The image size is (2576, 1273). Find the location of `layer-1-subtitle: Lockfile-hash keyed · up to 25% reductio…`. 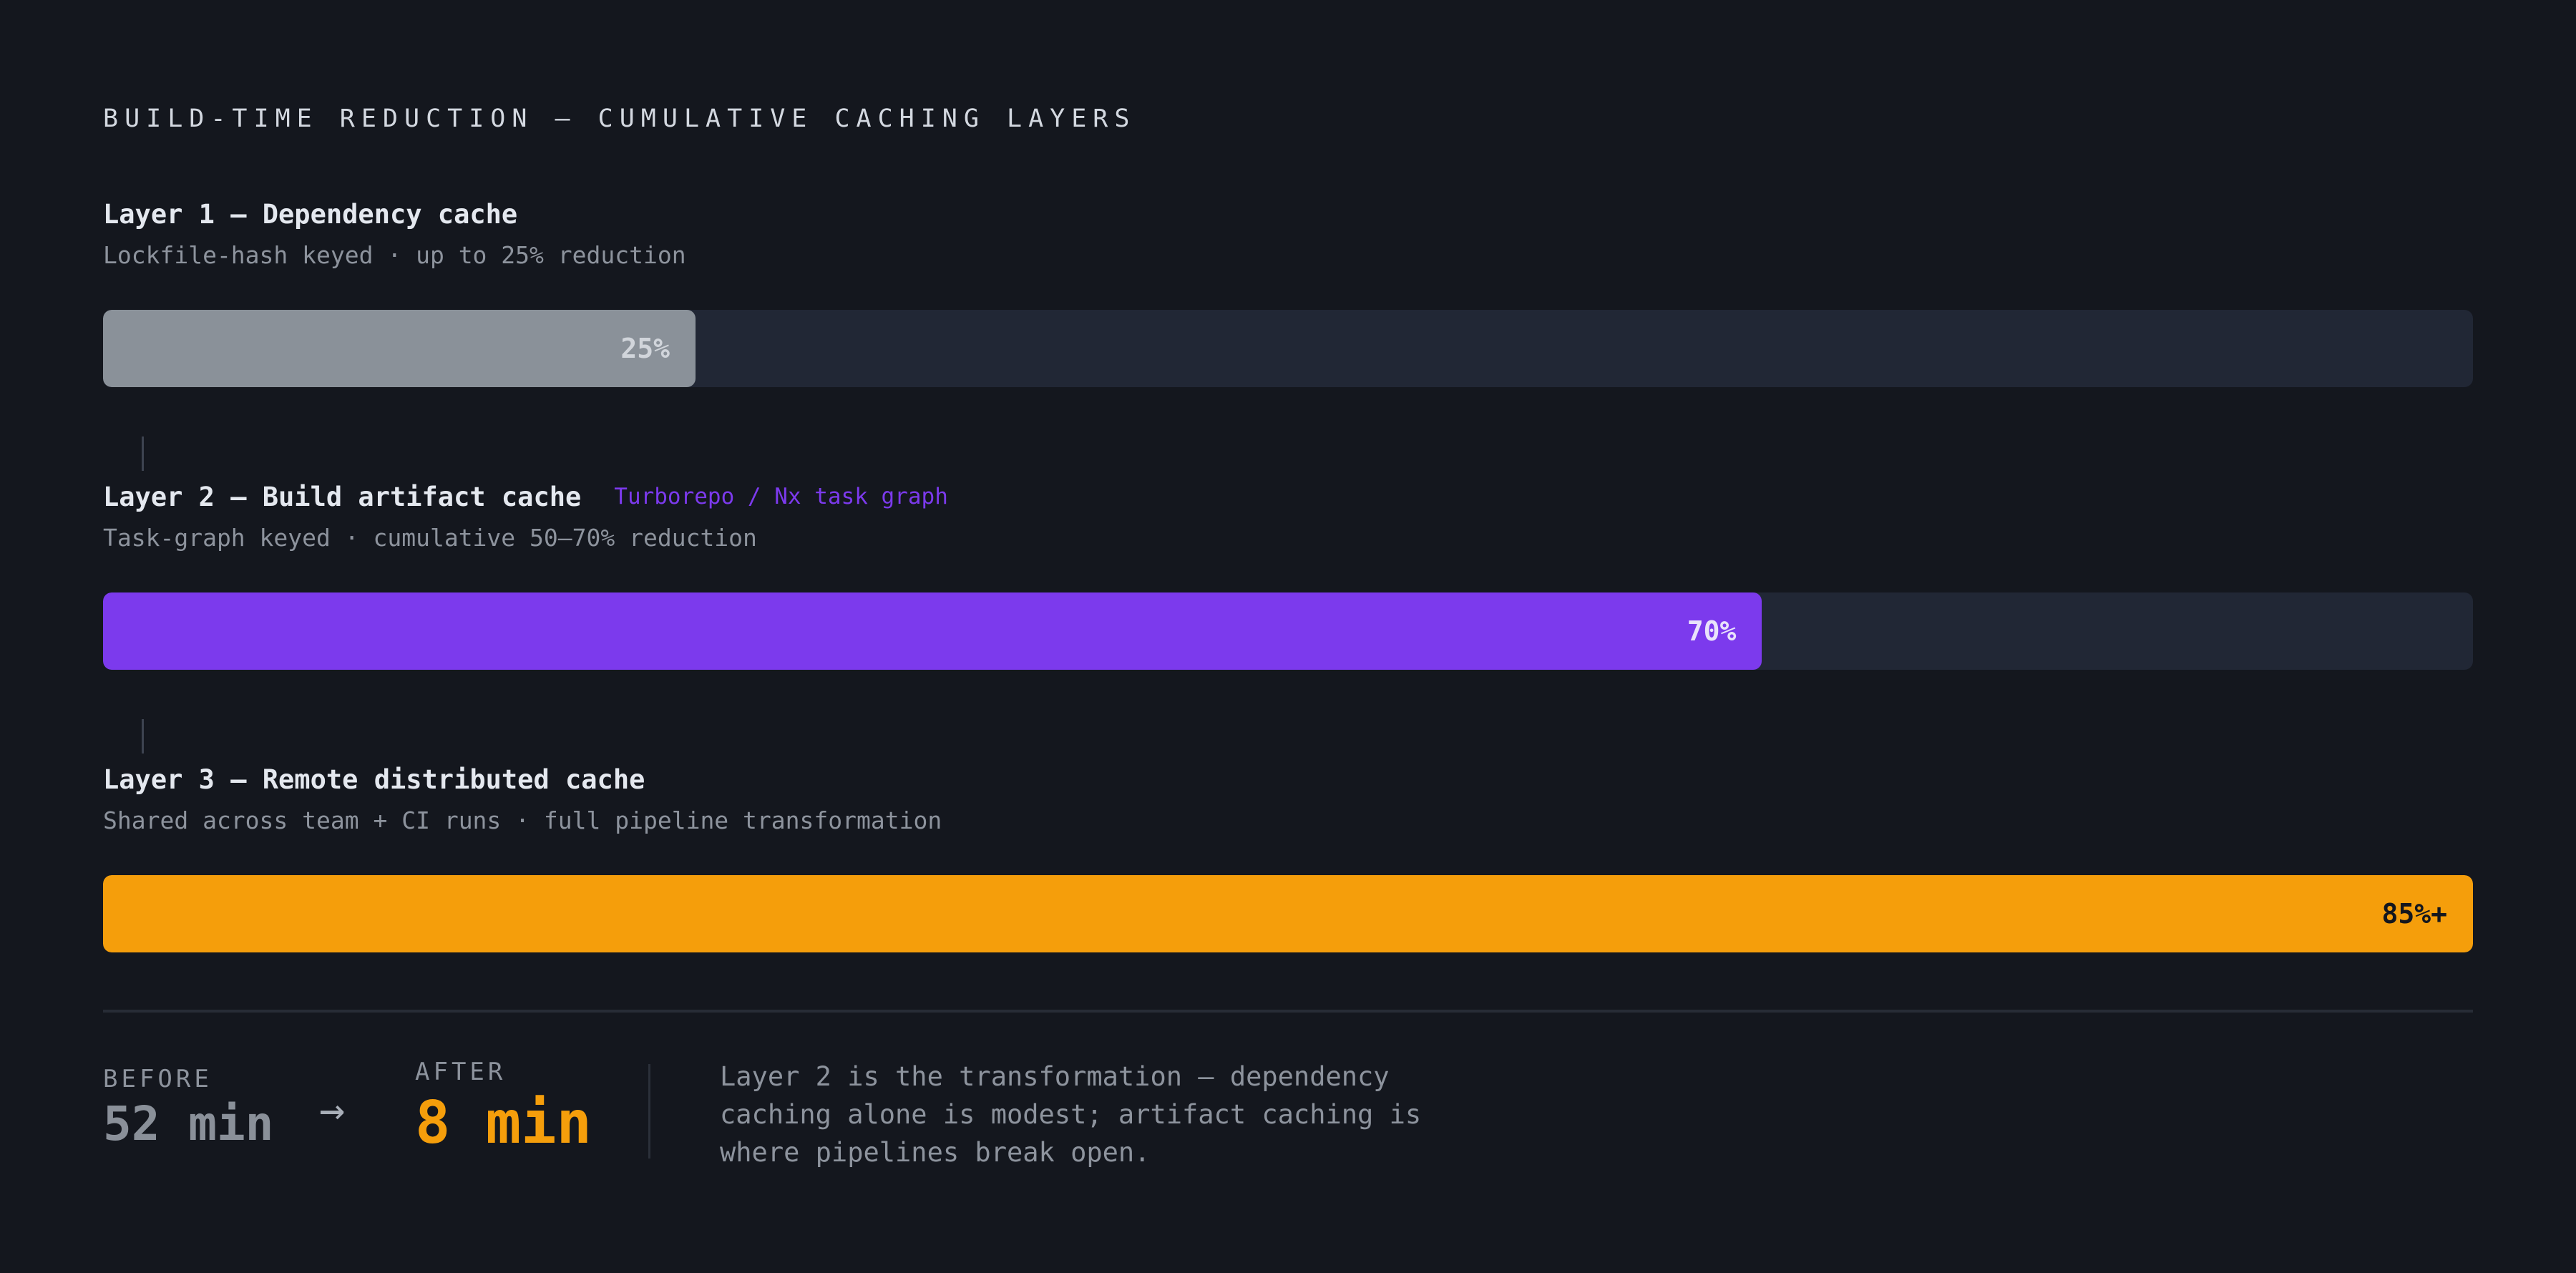

layer-1-subtitle: Lockfile-hash keyed · up to 25% reductio… is located at coordinates (394, 255).